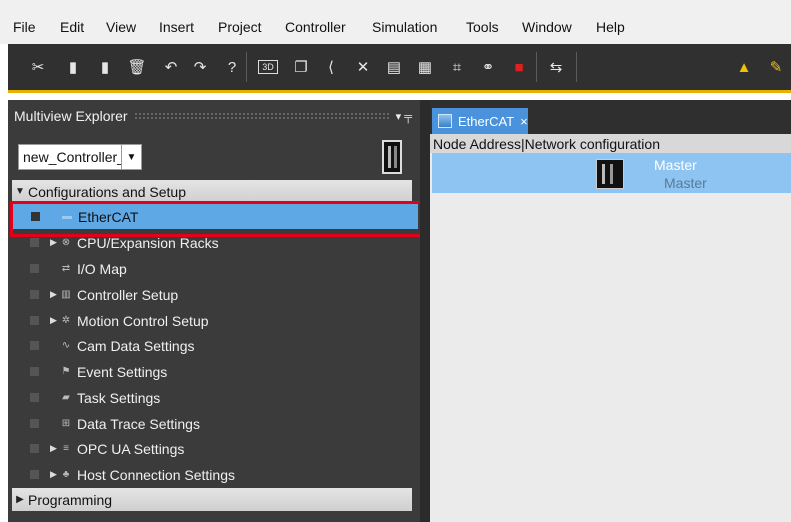 This screenshot has width=791, height=522. I want to click on cam-data-icon: ∿, so click(66, 345).